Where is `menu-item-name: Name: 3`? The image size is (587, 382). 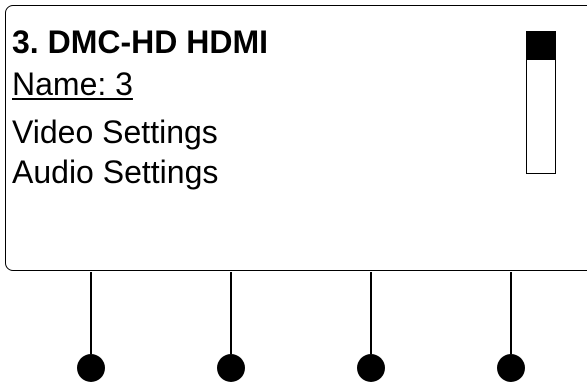
menu-item-name: Name: 3 is located at coordinates (72, 84).